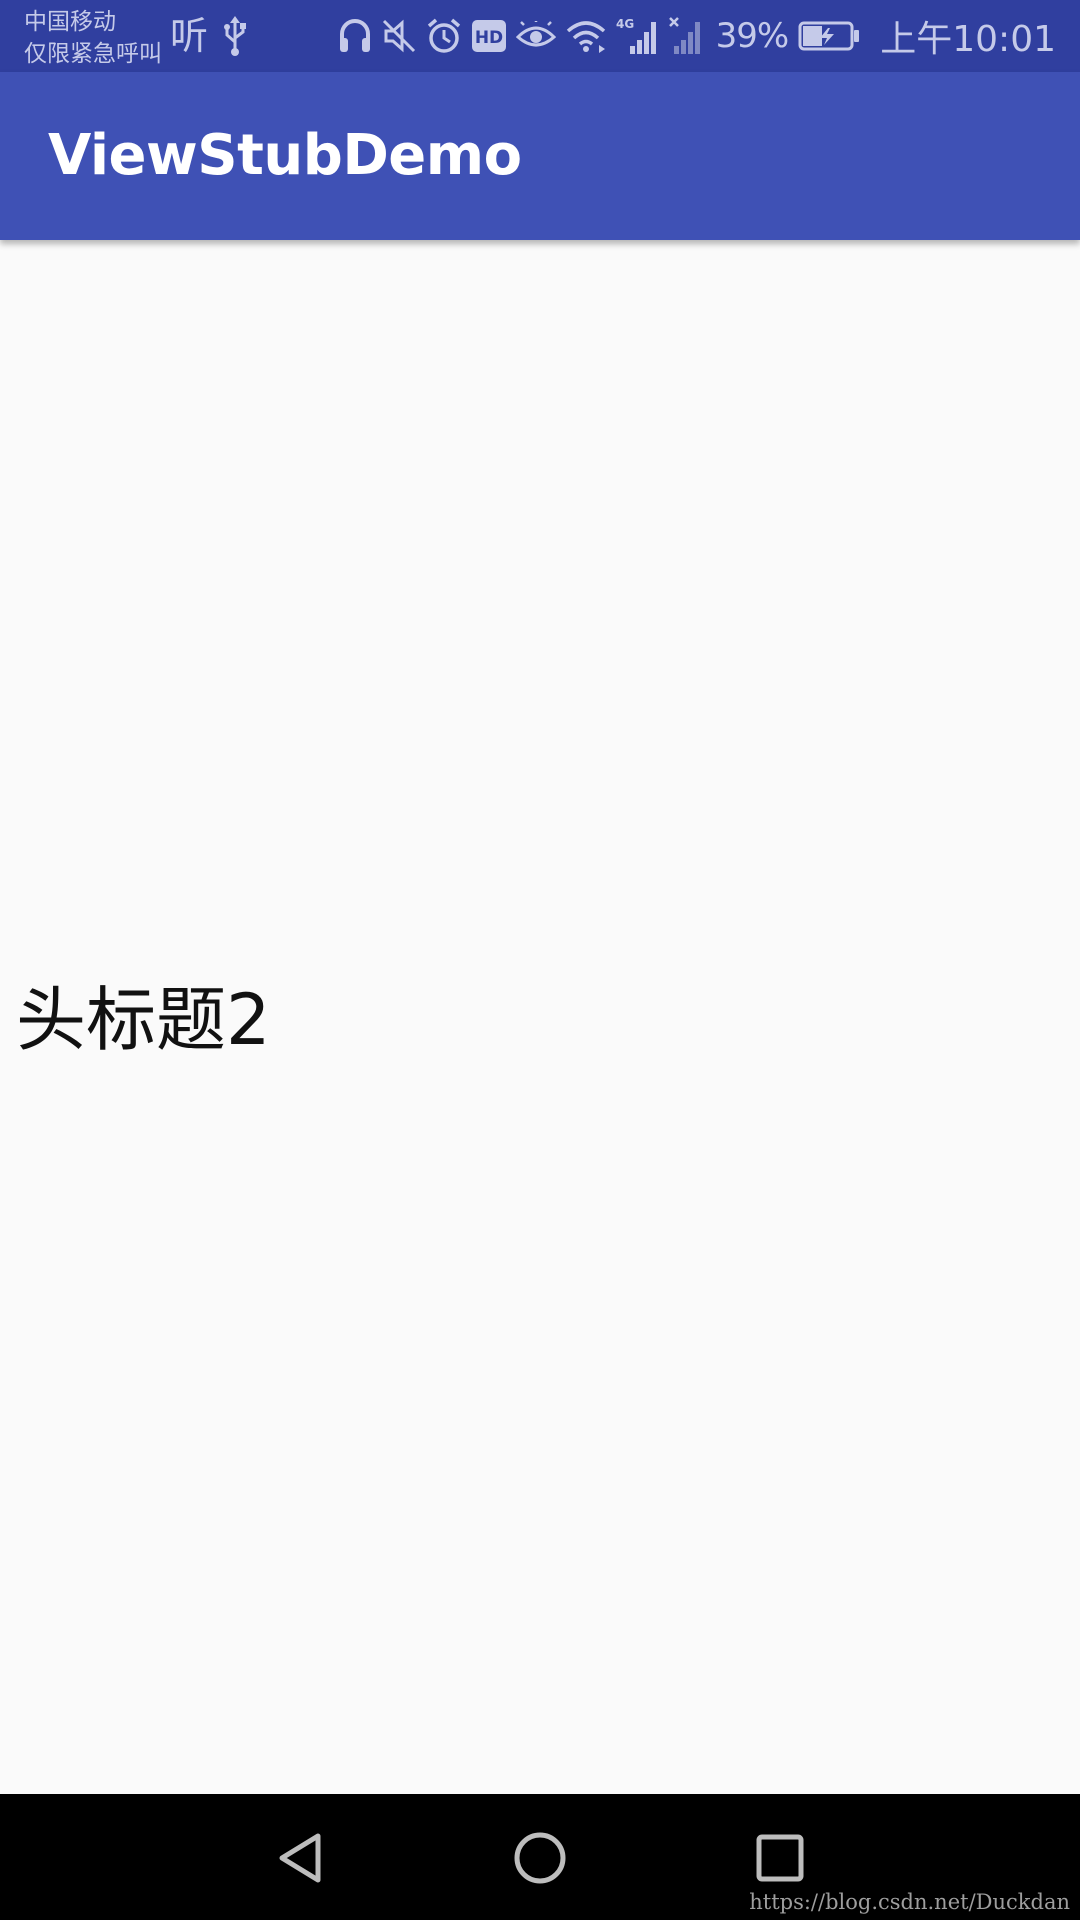 The width and height of the screenshot is (1080, 1920). What do you see at coordinates (70, 22) in the screenshot?
I see `carrier-name: 中国移动` at bounding box center [70, 22].